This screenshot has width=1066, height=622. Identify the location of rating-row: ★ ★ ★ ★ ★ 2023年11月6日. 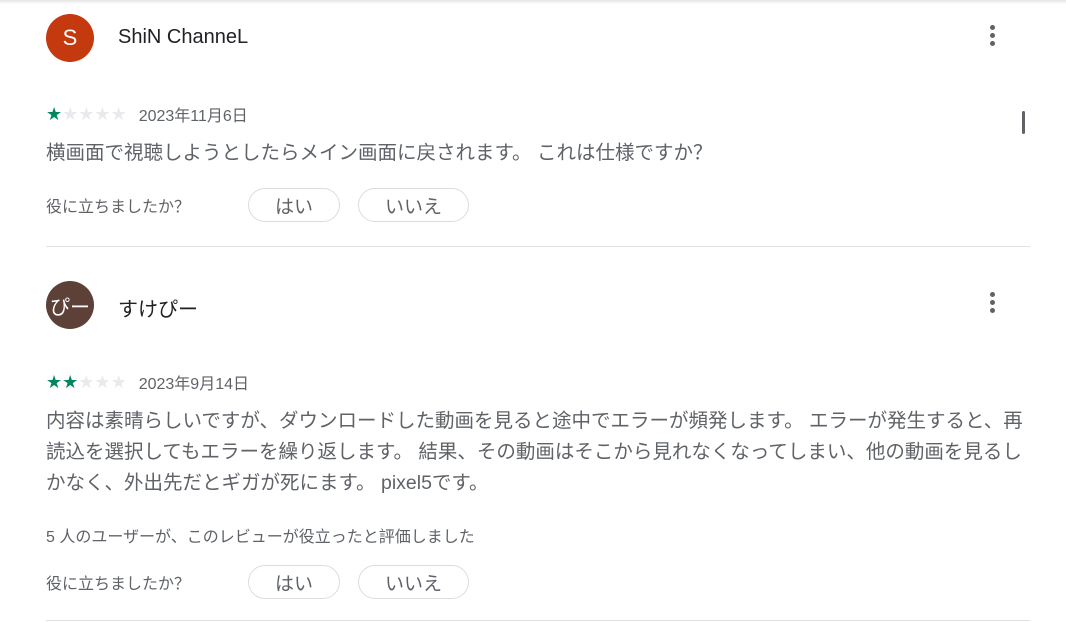
(147, 114).